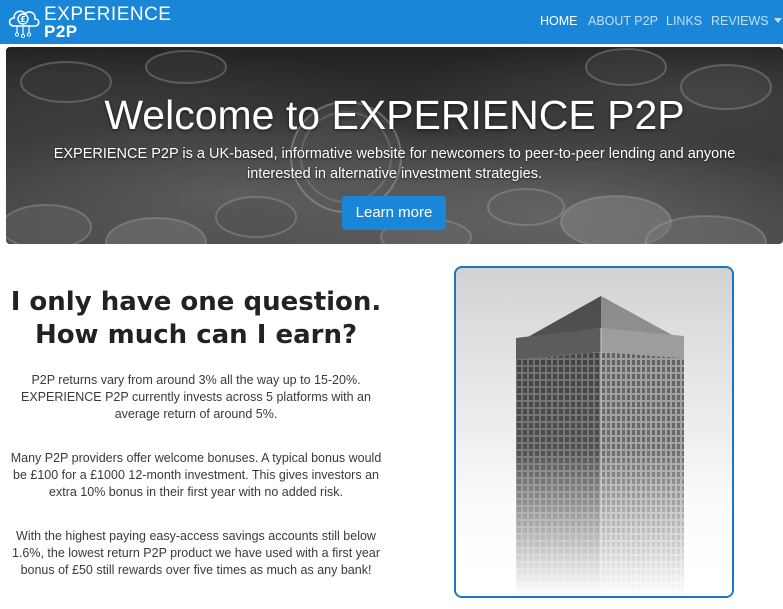  What do you see at coordinates (394, 213) in the screenshot?
I see `learn-more-button: Learn more` at bounding box center [394, 213].